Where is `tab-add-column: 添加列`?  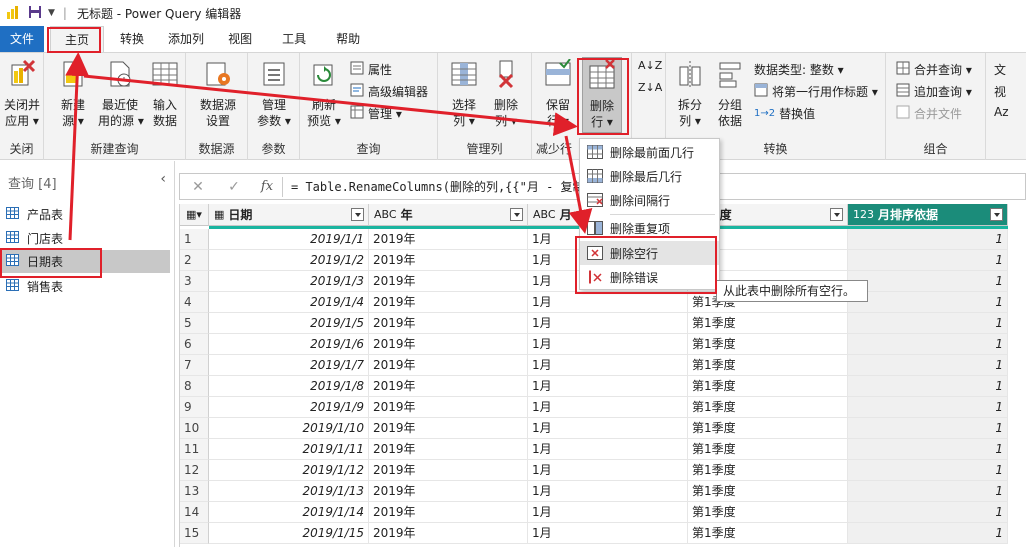 tab-add-column: 添加列 is located at coordinates (186, 39).